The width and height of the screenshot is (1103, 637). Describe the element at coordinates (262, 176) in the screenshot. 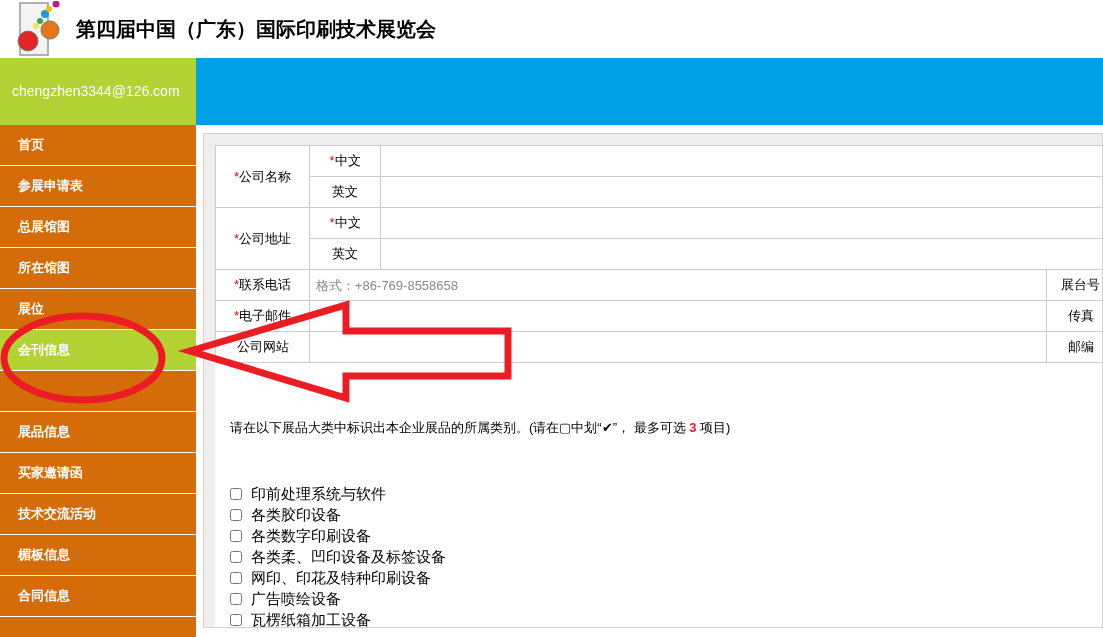

I see `field-label: *公司名称` at that location.